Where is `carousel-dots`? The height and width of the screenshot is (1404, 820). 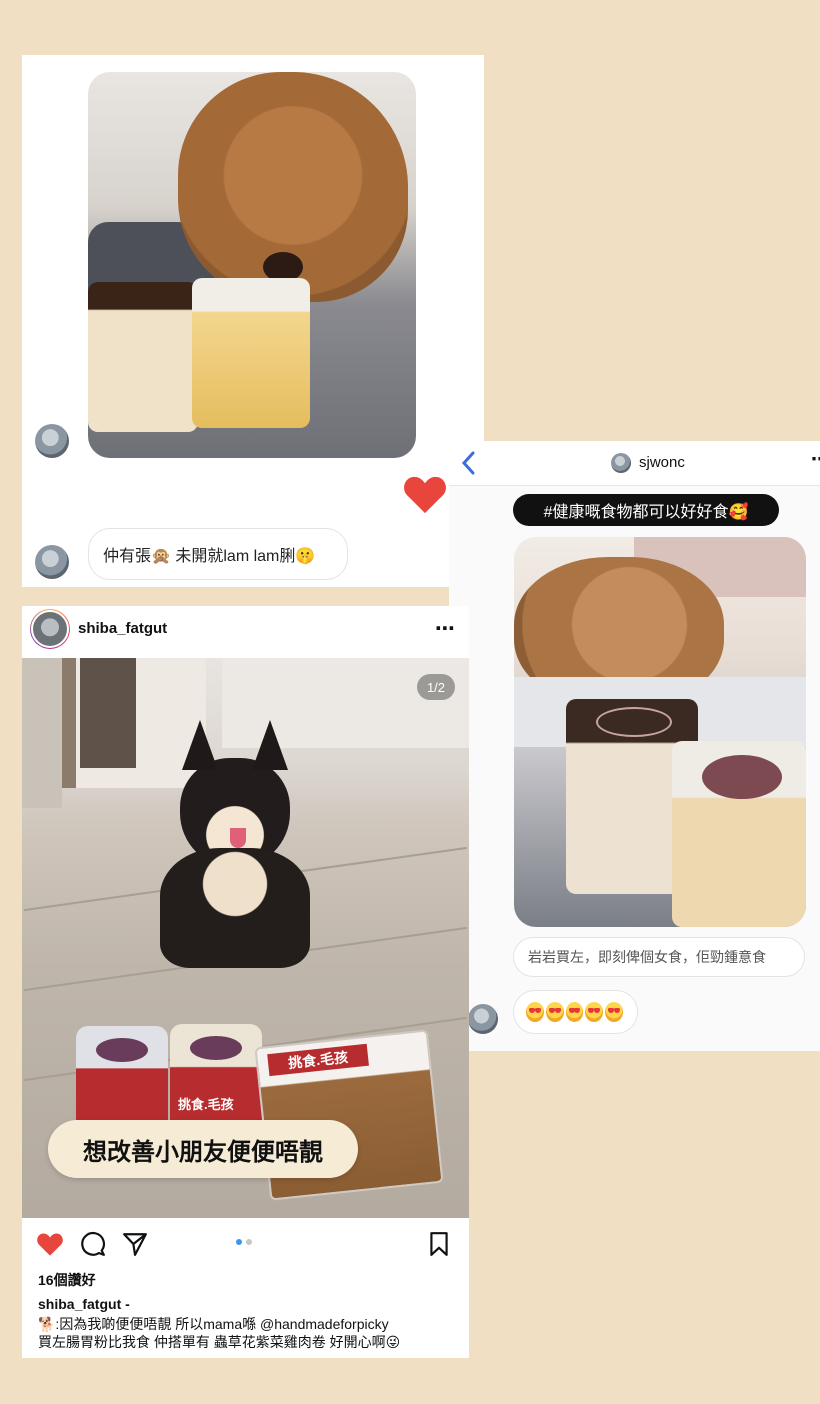
carousel-dots is located at coordinates (244, 1242).